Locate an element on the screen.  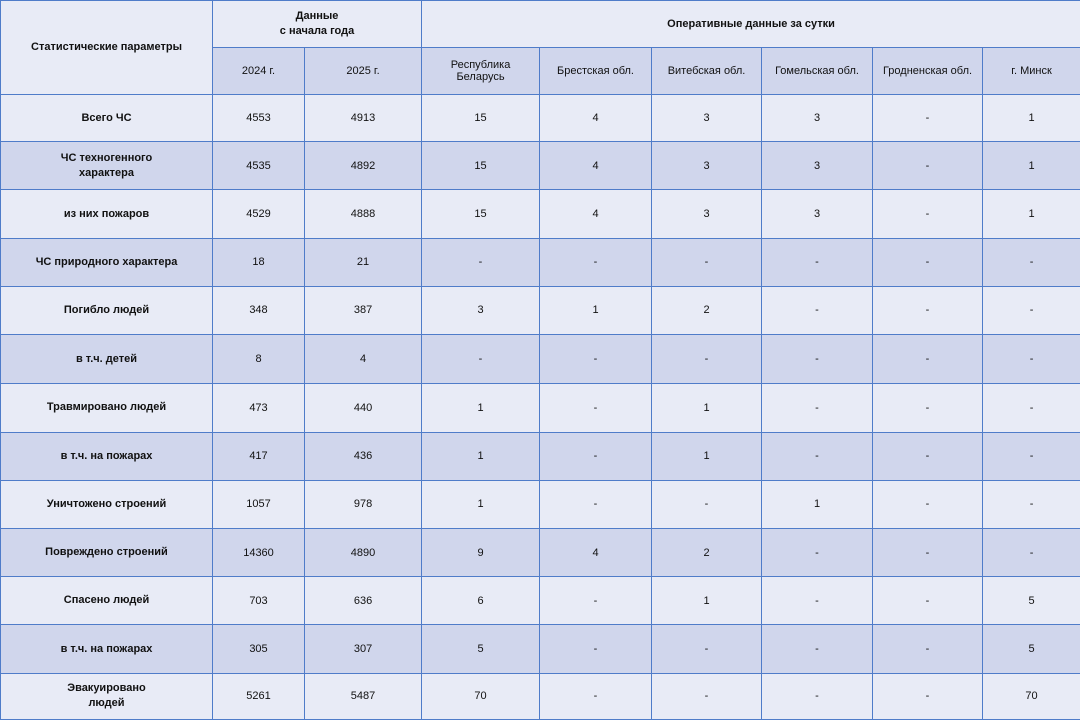
table-cell: 4553 is located at coordinates (258, 118).